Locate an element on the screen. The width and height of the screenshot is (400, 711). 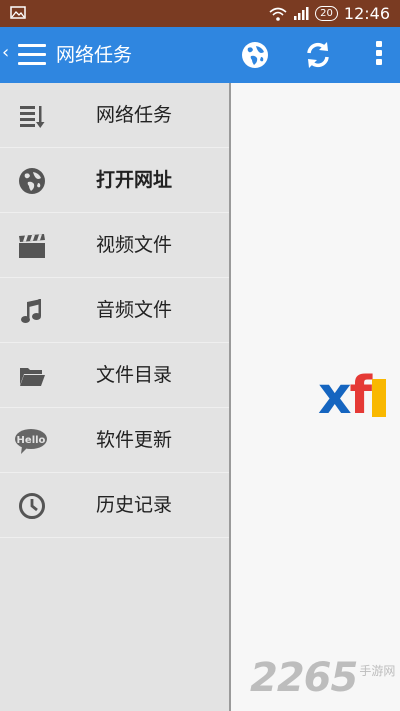
watermark-suffix: 手游网 is located at coordinates (377, 671).